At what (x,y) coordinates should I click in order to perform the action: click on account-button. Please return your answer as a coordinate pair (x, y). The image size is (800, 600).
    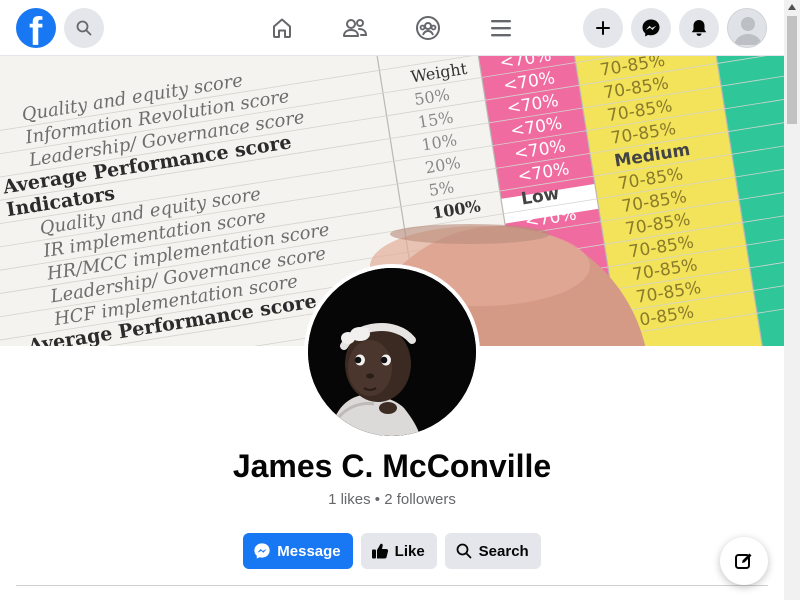
    Looking at the image, I should click on (747, 28).